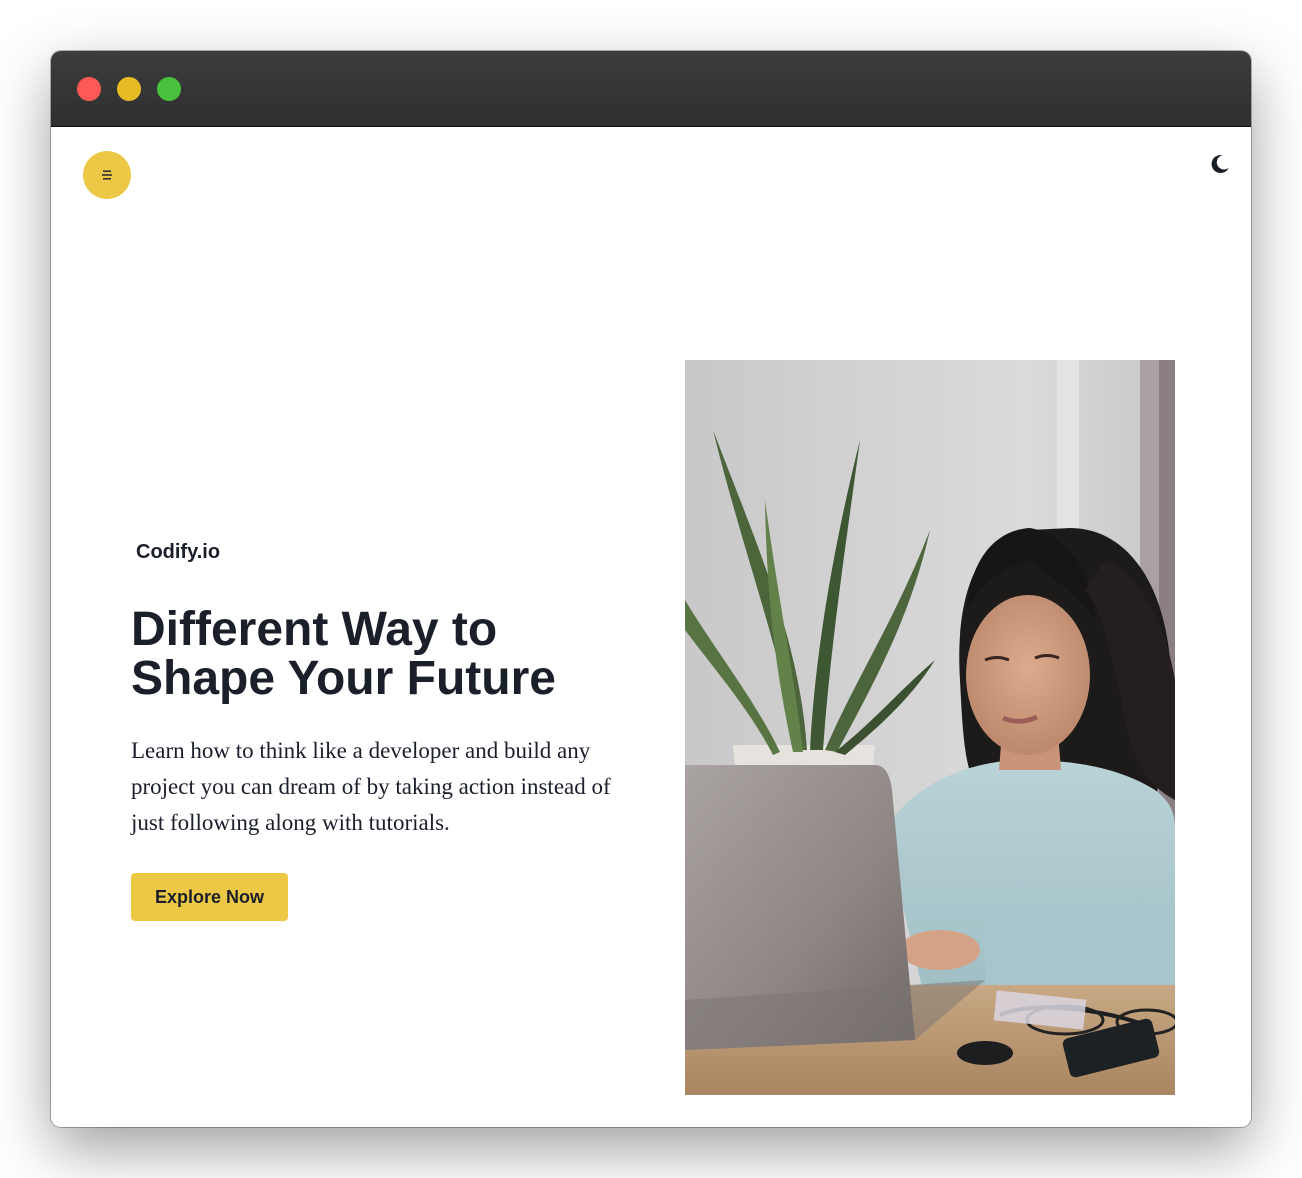  Describe the element at coordinates (178, 552) in the screenshot. I see `brand-name: Codify.io` at that location.